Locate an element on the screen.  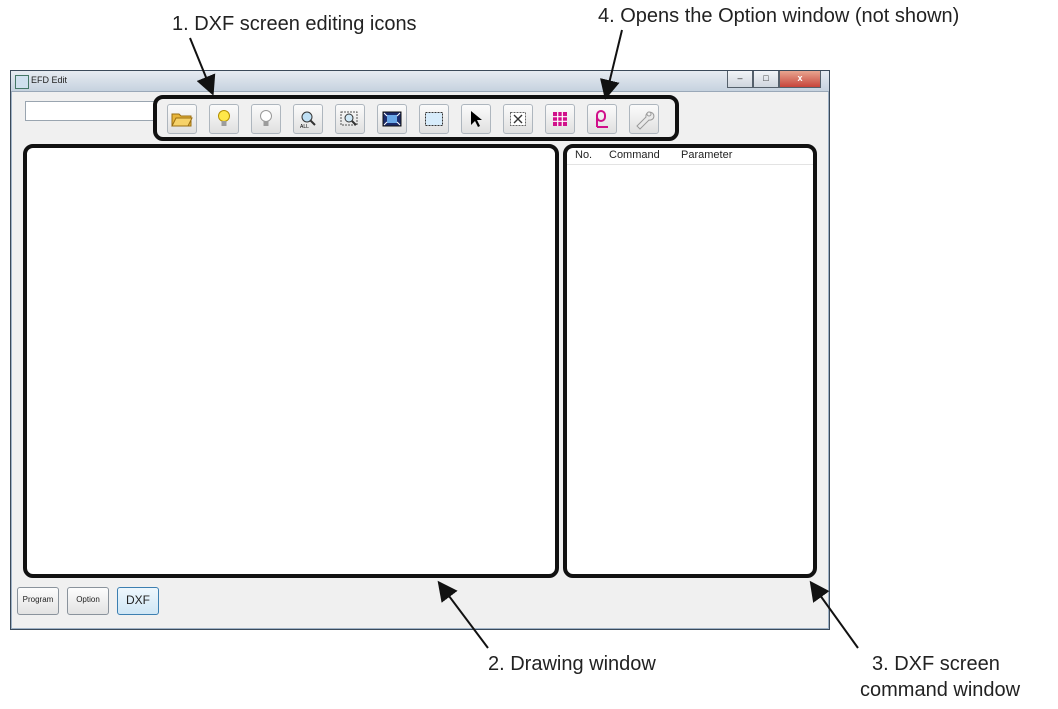
arrow-option-window is located at coordinates (611, 64).